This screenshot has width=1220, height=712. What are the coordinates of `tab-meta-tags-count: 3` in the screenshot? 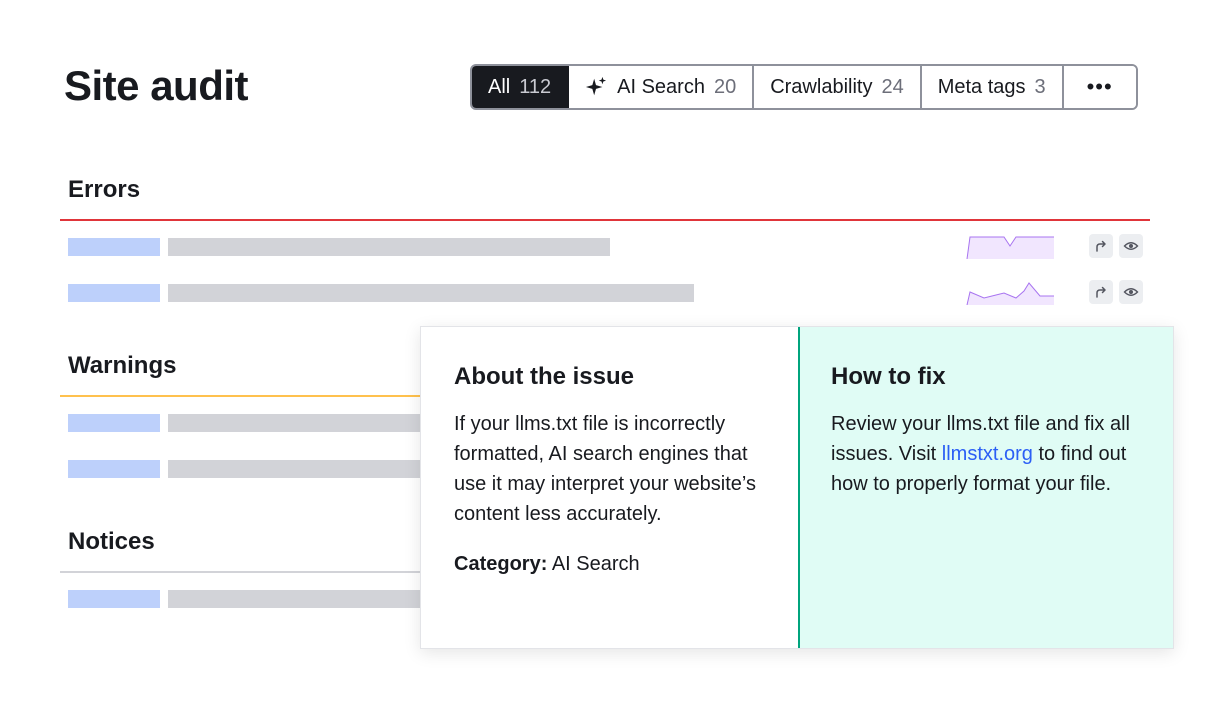 It's located at (1040, 86).